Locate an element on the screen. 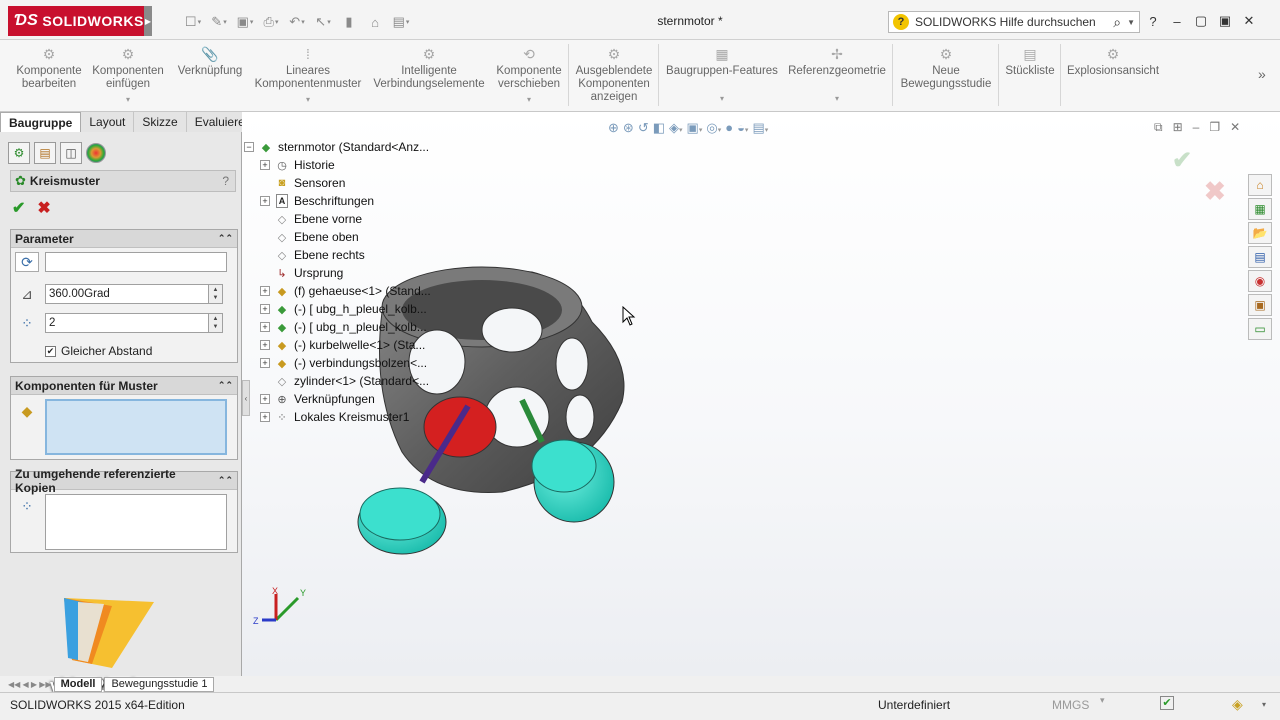 Image resolution: width=1280 pixels, height=720 pixels. components-selection-box is located at coordinates (136, 427).